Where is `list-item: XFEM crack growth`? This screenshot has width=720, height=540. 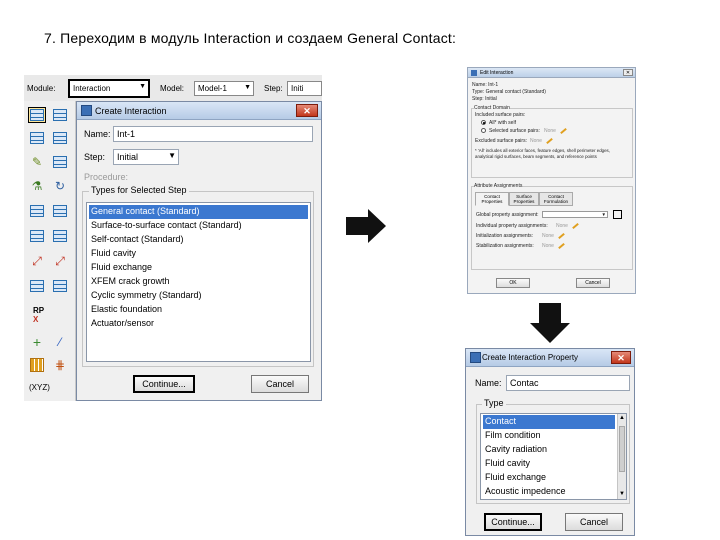 list-item: XFEM crack growth is located at coordinates (198, 282).